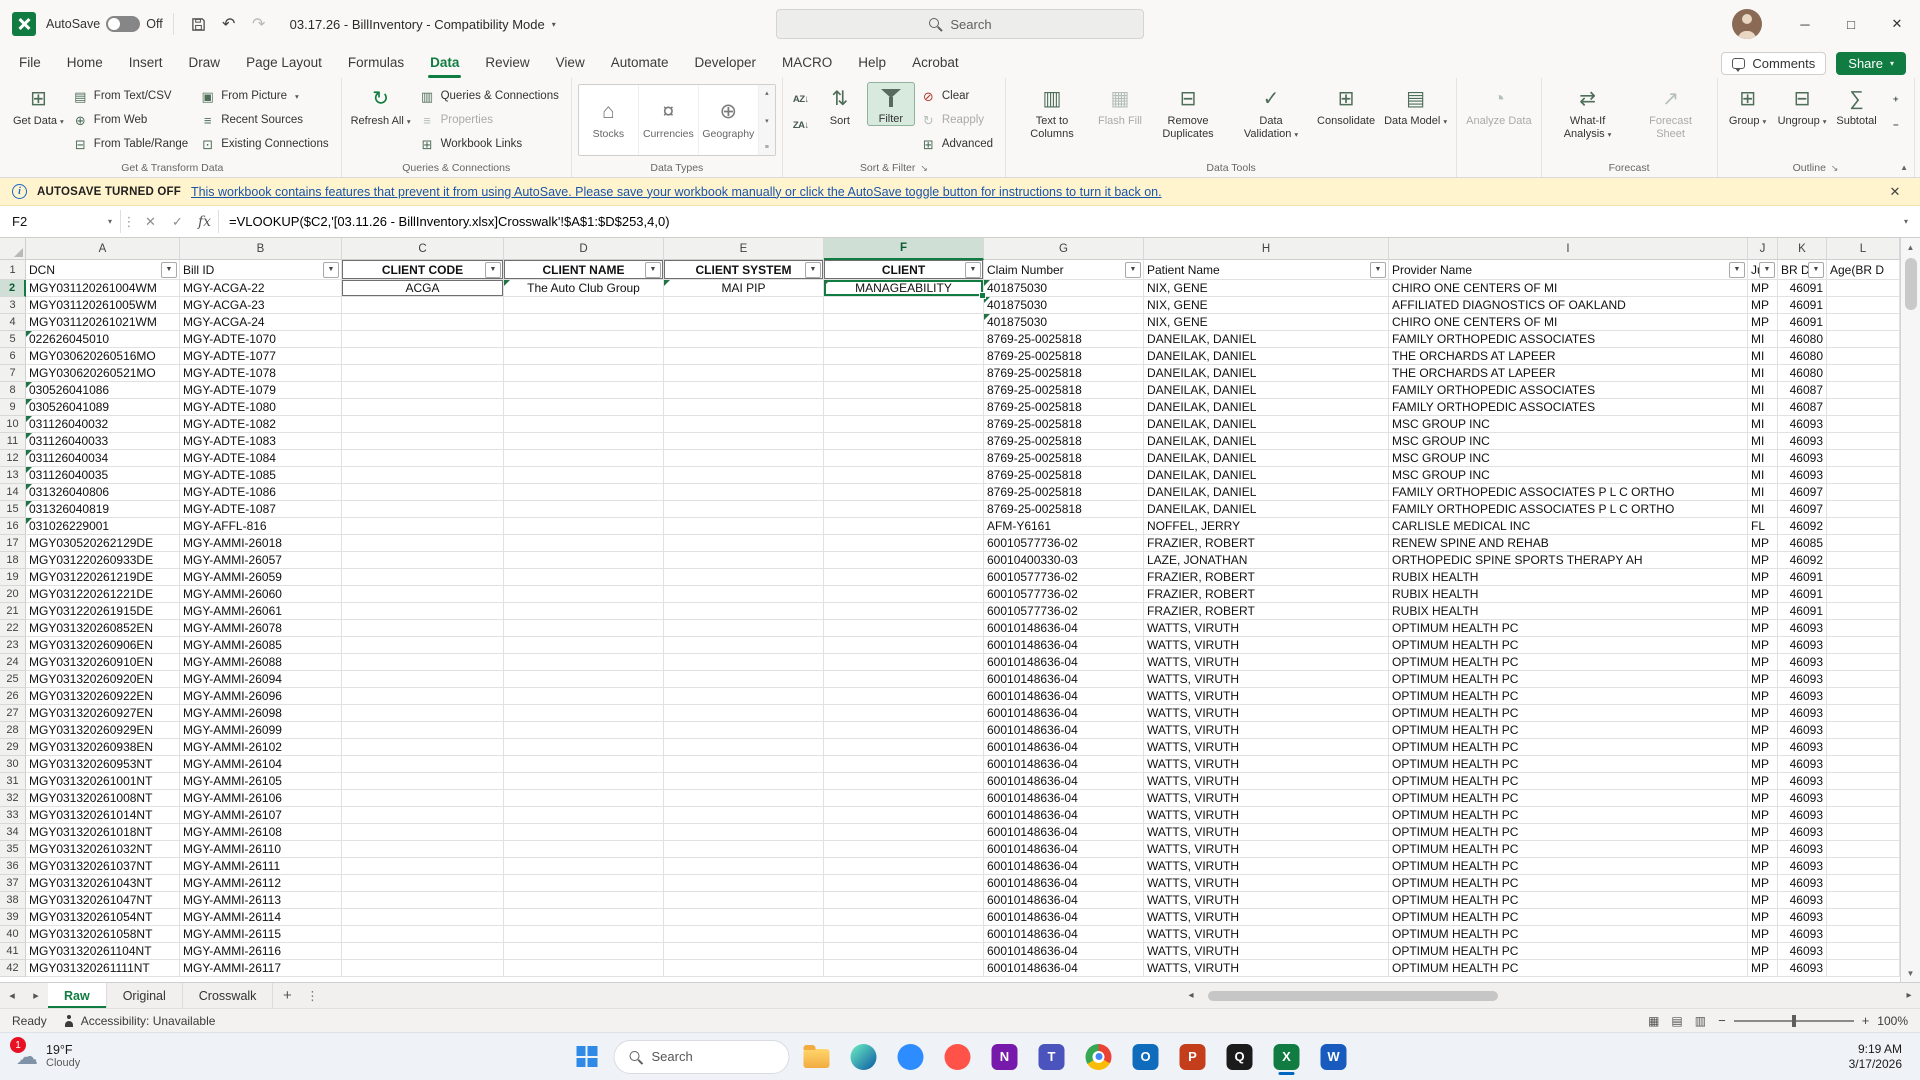 The height and width of the screenshot is (1080, 1920). What do you see at coordinates (1266, 713) in the screenshot?
I see `cell-h27: WATTS, VIRUTH` at bounding box center [1266, 713].